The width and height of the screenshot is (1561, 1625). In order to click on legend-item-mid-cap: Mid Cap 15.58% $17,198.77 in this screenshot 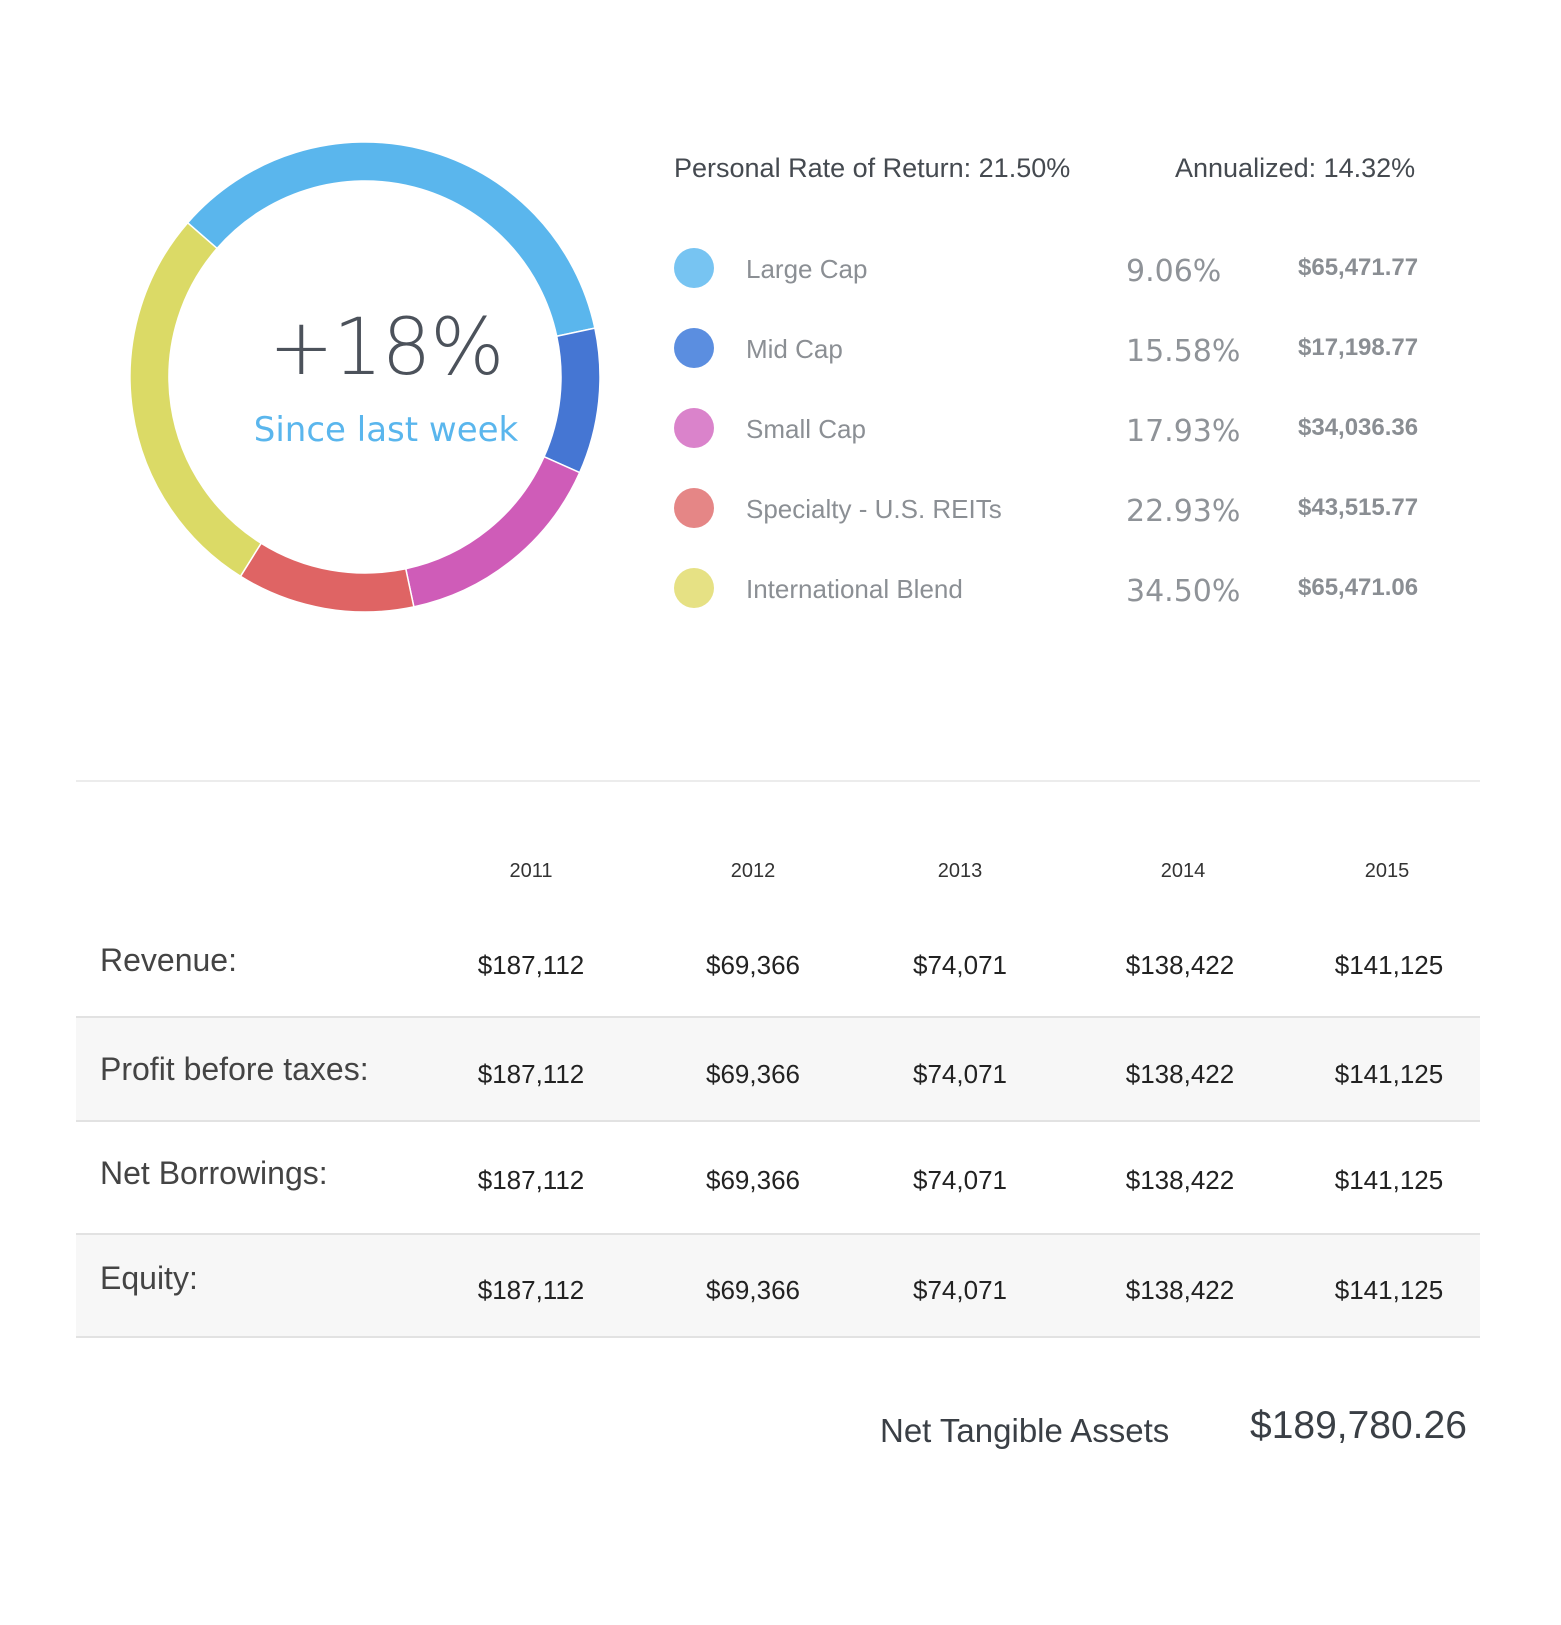, I will do `click(1064, 348)`.